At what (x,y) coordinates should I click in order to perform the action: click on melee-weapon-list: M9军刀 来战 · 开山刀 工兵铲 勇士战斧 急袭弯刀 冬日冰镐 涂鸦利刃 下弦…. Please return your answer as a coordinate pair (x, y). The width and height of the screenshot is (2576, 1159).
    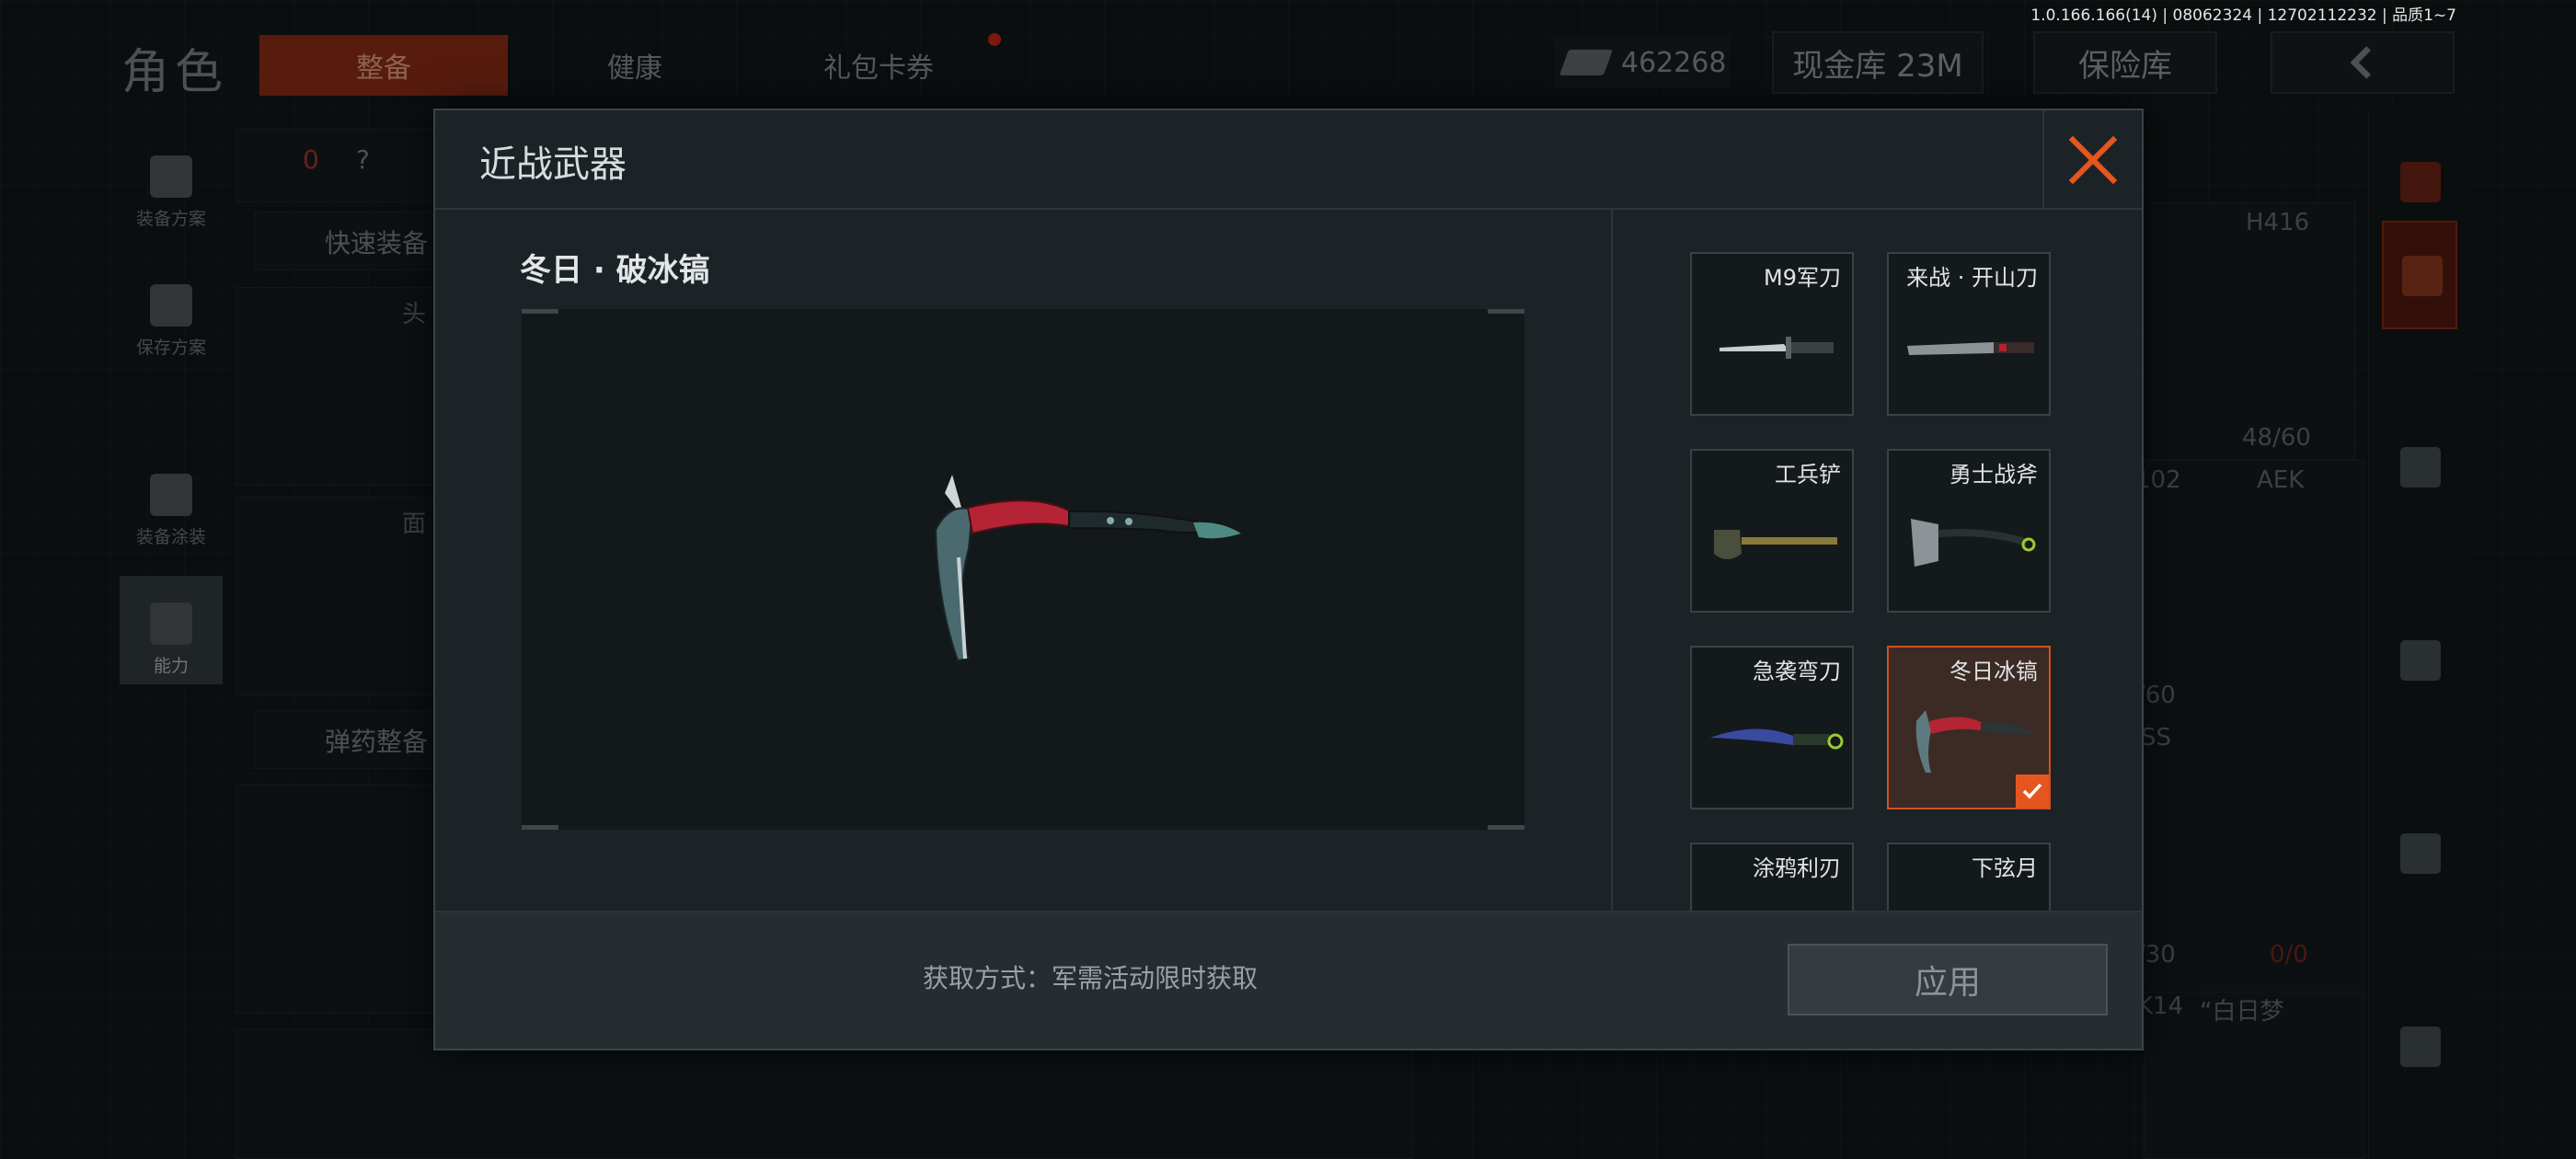
    Looking at the image, I should click on (1872, 594).